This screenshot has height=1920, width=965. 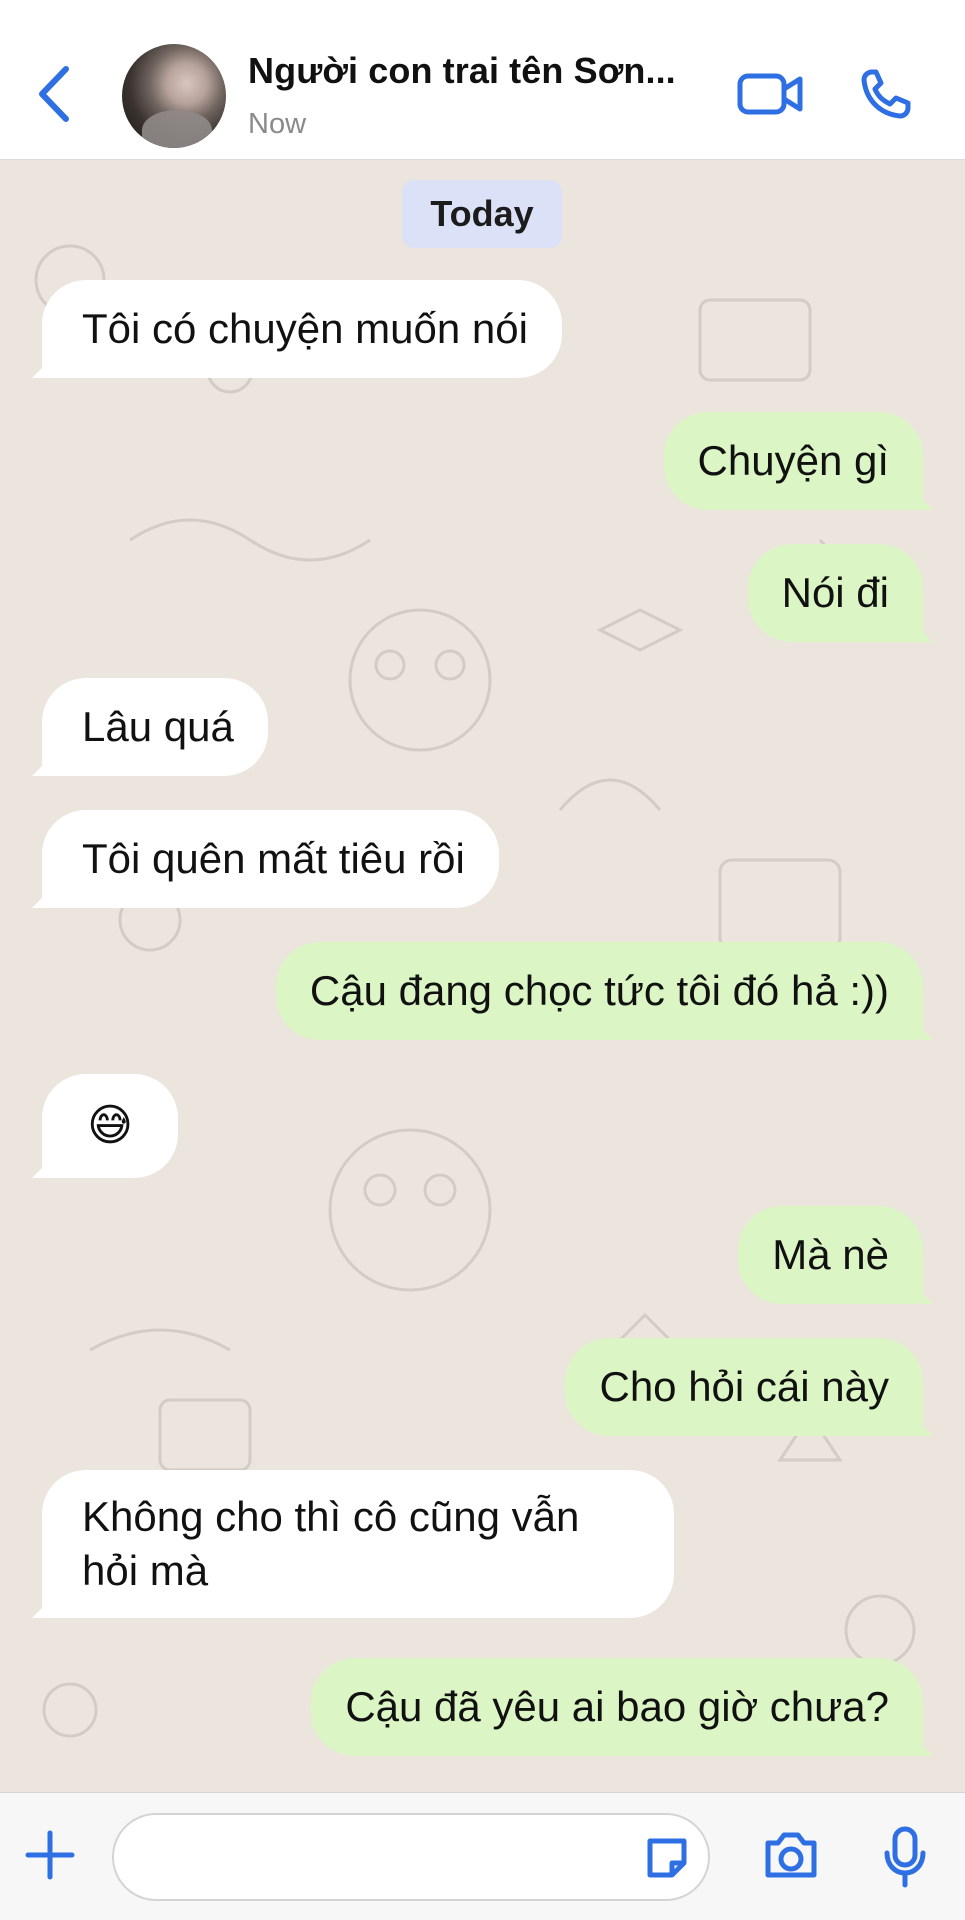 I want to click on date-separator: Today, so click(x=482, y=214).